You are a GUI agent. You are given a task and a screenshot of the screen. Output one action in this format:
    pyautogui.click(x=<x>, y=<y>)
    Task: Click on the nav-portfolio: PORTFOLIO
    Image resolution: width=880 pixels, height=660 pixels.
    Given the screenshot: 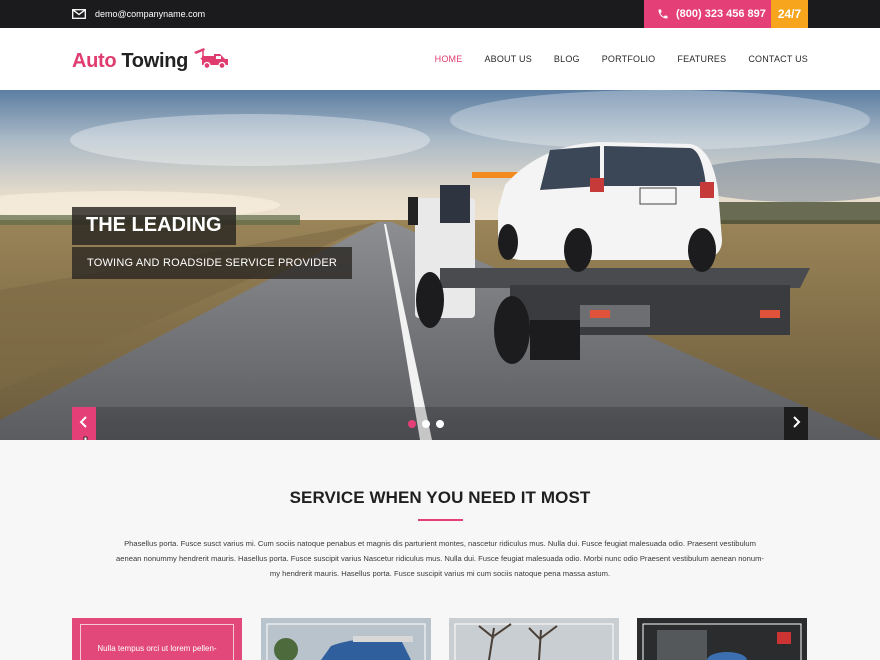 What is the action you would take?
    pyautogui.click(x=629, y=59)
    